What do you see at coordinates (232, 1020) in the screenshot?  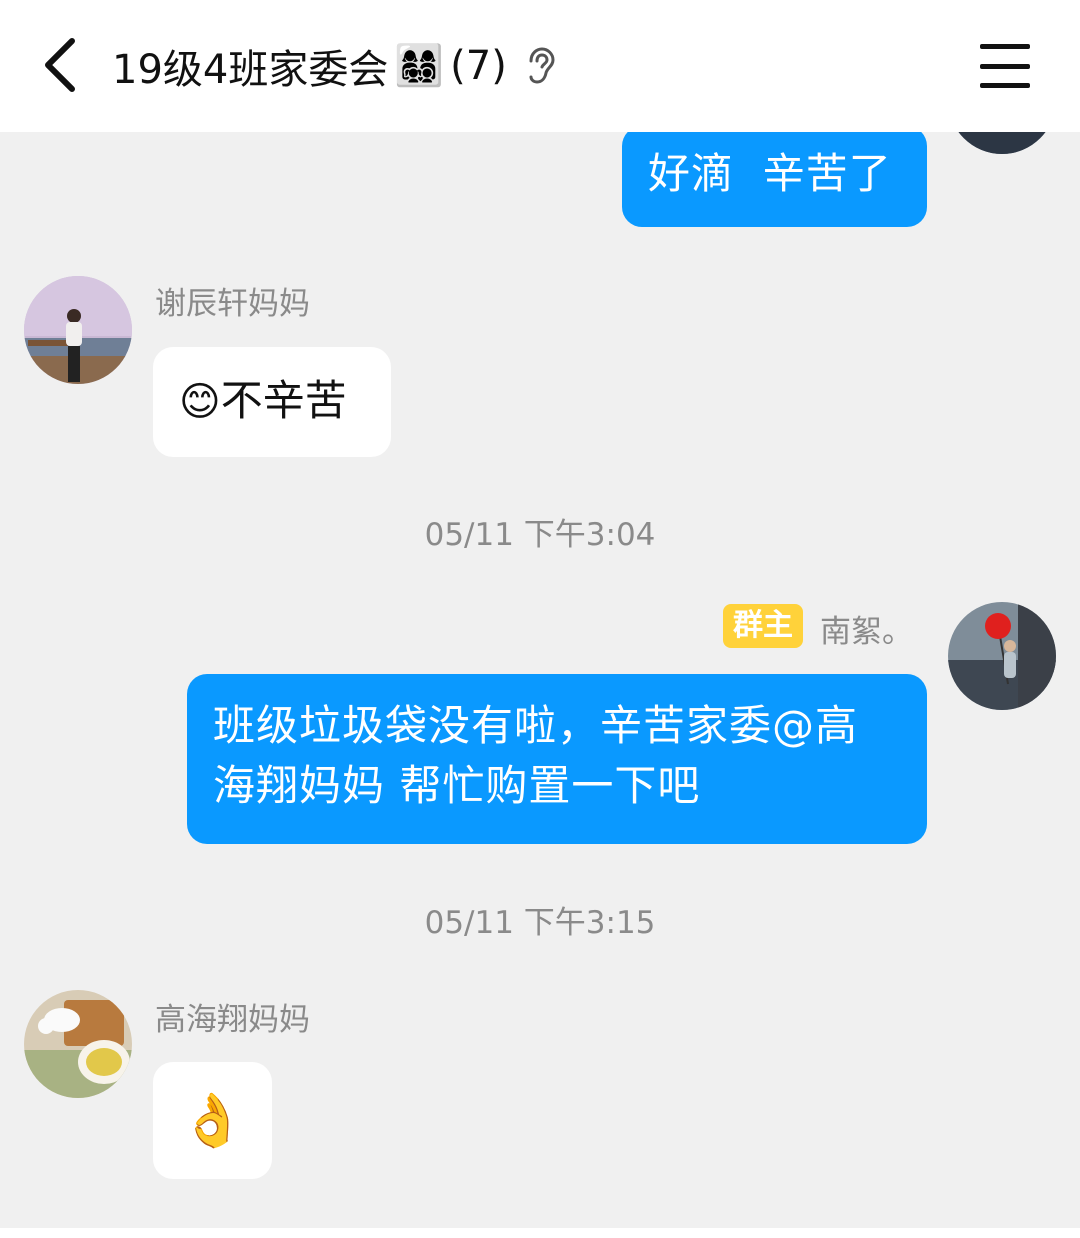 I see `sender-name: 高海翔妈妈` at bounding box center [232, 1020].